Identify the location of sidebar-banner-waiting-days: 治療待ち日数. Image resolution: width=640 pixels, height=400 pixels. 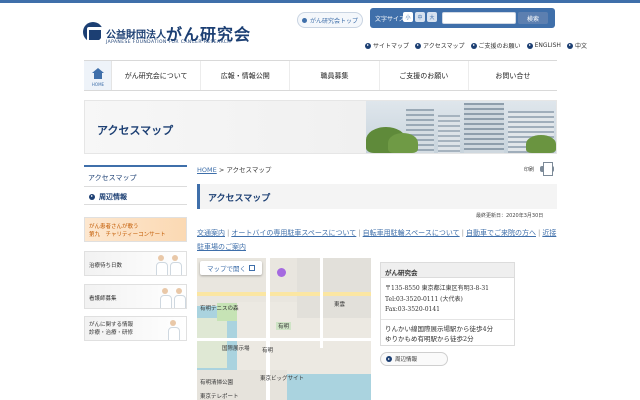
(135, 263).